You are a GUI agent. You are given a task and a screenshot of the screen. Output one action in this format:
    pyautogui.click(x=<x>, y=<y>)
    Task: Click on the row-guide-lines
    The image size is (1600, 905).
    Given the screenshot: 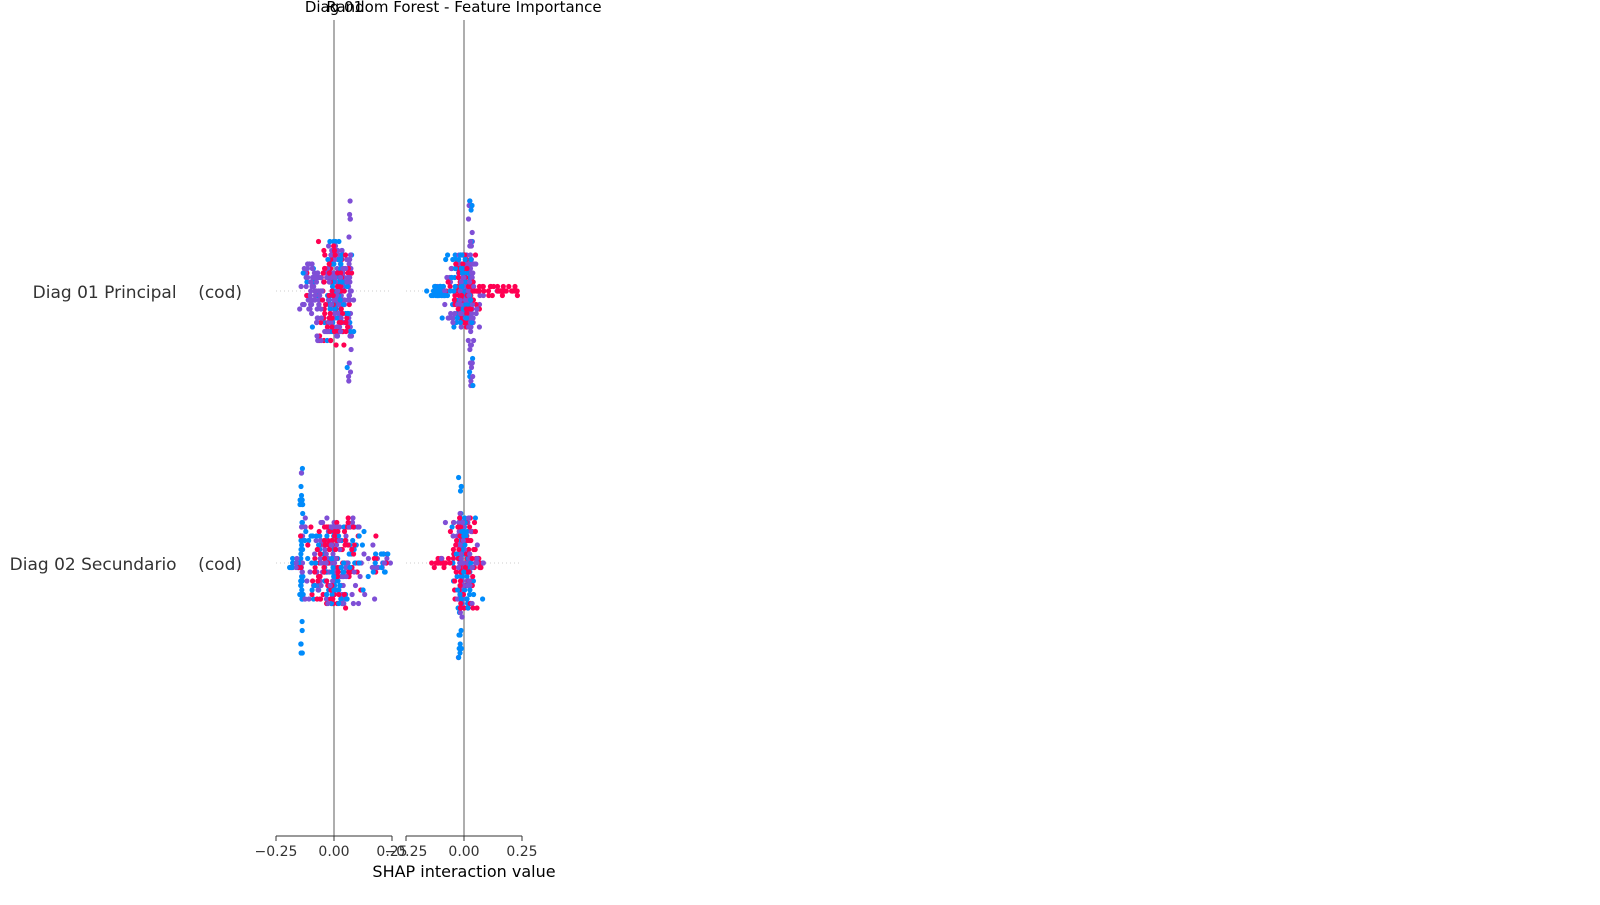 What is the action you would take?
    pyautogui.click(x=399, y=427)
    